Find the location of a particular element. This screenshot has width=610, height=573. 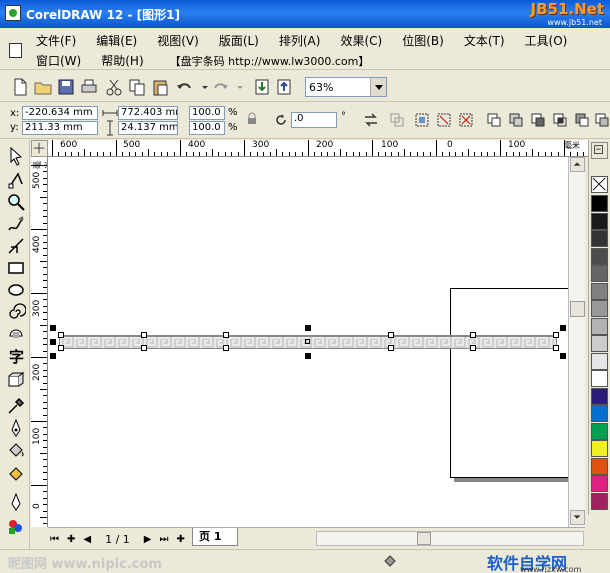

weld-icon is located at coordinates (516, 120).